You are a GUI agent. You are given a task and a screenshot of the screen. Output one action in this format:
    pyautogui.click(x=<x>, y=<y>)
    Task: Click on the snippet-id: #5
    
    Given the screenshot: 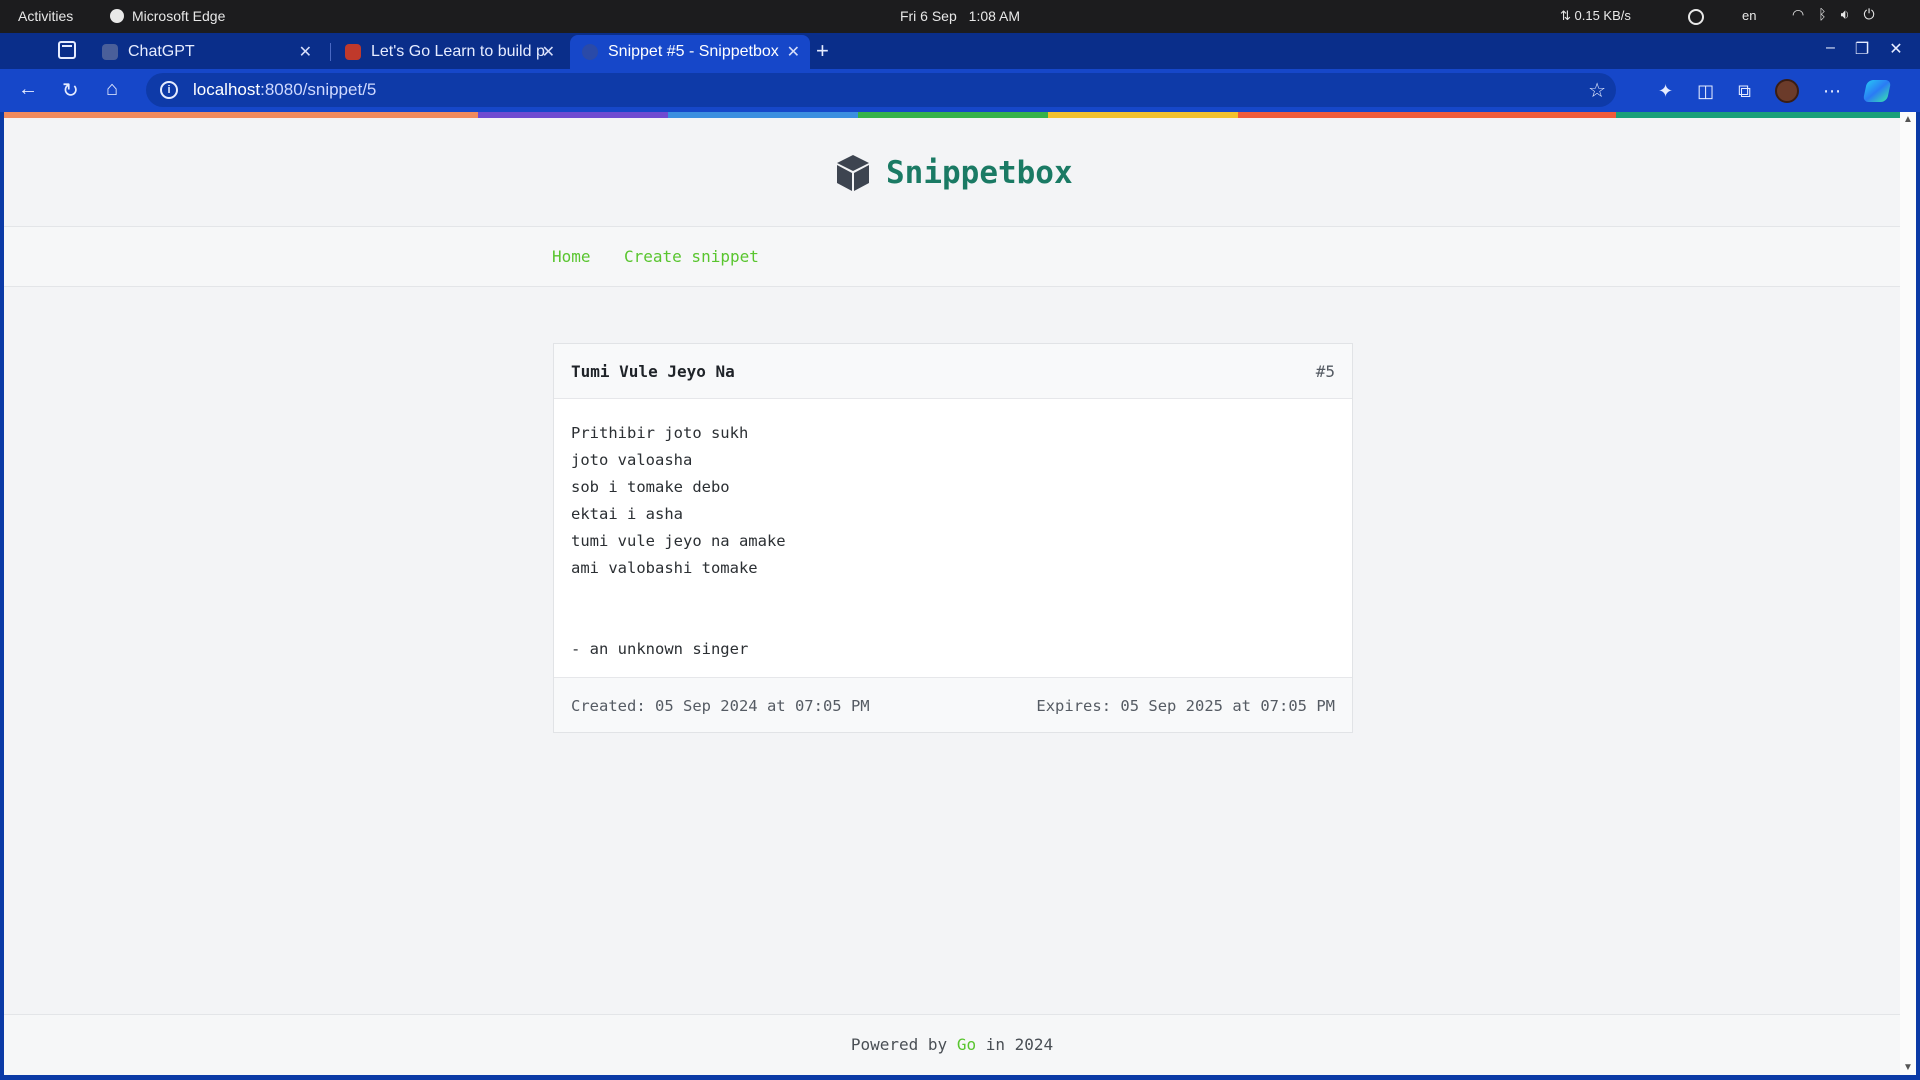 What is the action you would take?
    pyautogui.click(x=1325, y=371)
    